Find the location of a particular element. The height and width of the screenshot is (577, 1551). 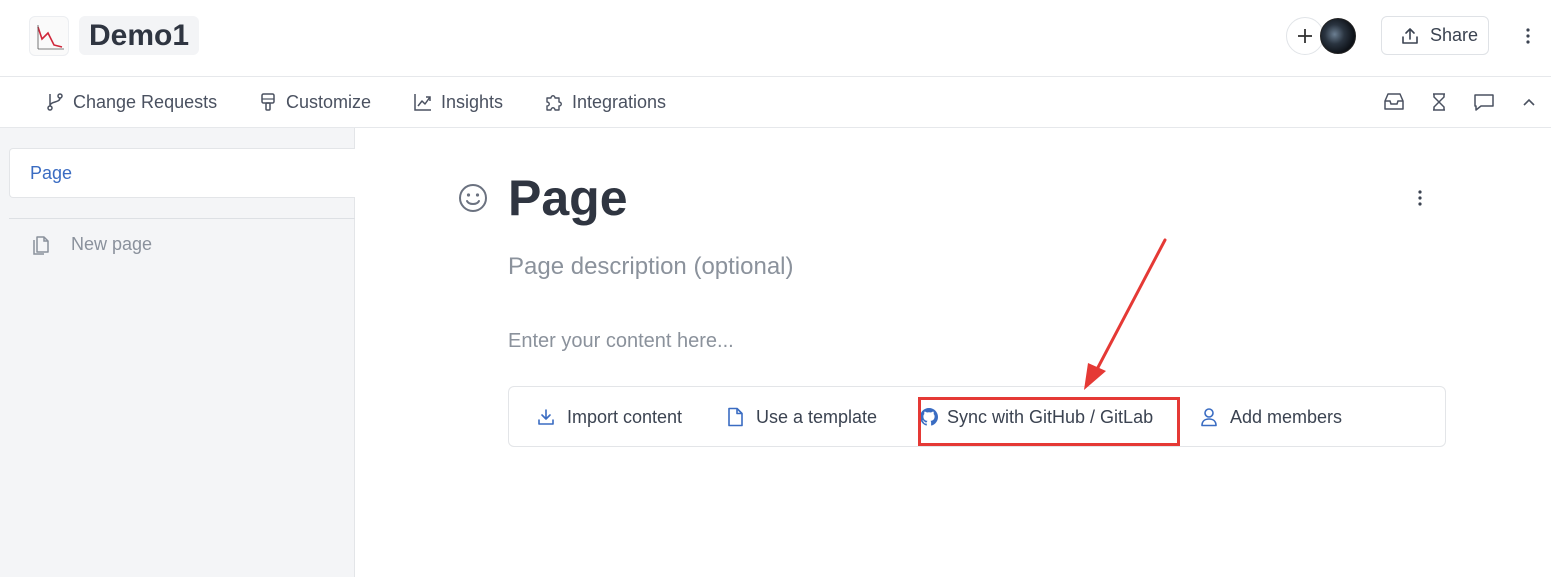

nav-integrations: Integrations is located at coordinates (605, 102).